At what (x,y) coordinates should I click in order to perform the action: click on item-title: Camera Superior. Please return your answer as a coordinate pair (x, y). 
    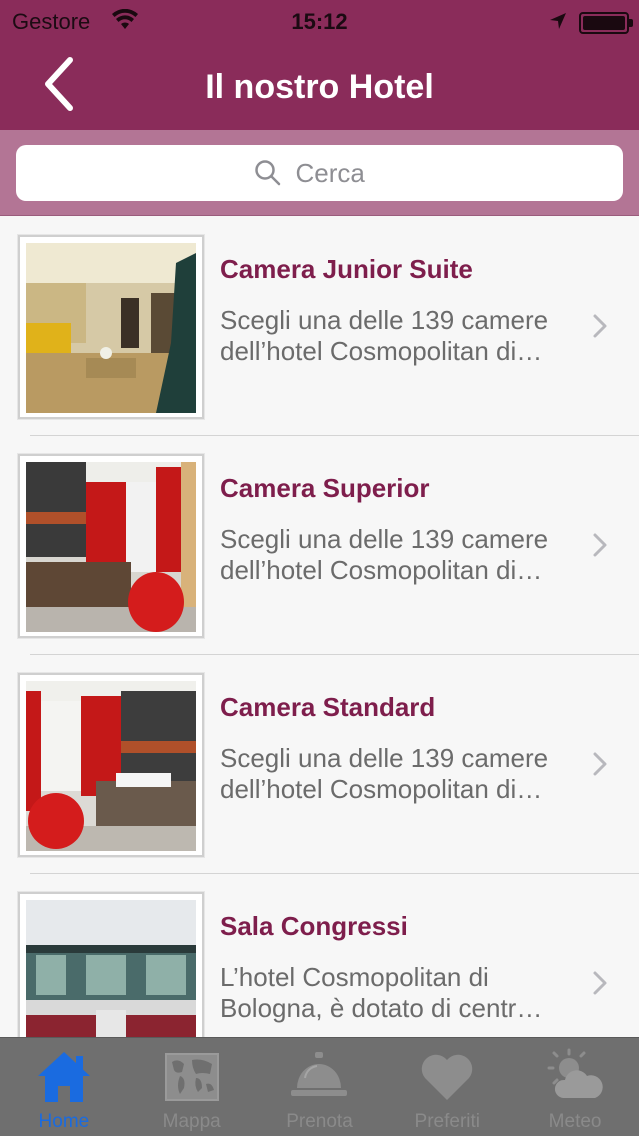
    Looking at the image, I should click on (325, 488).